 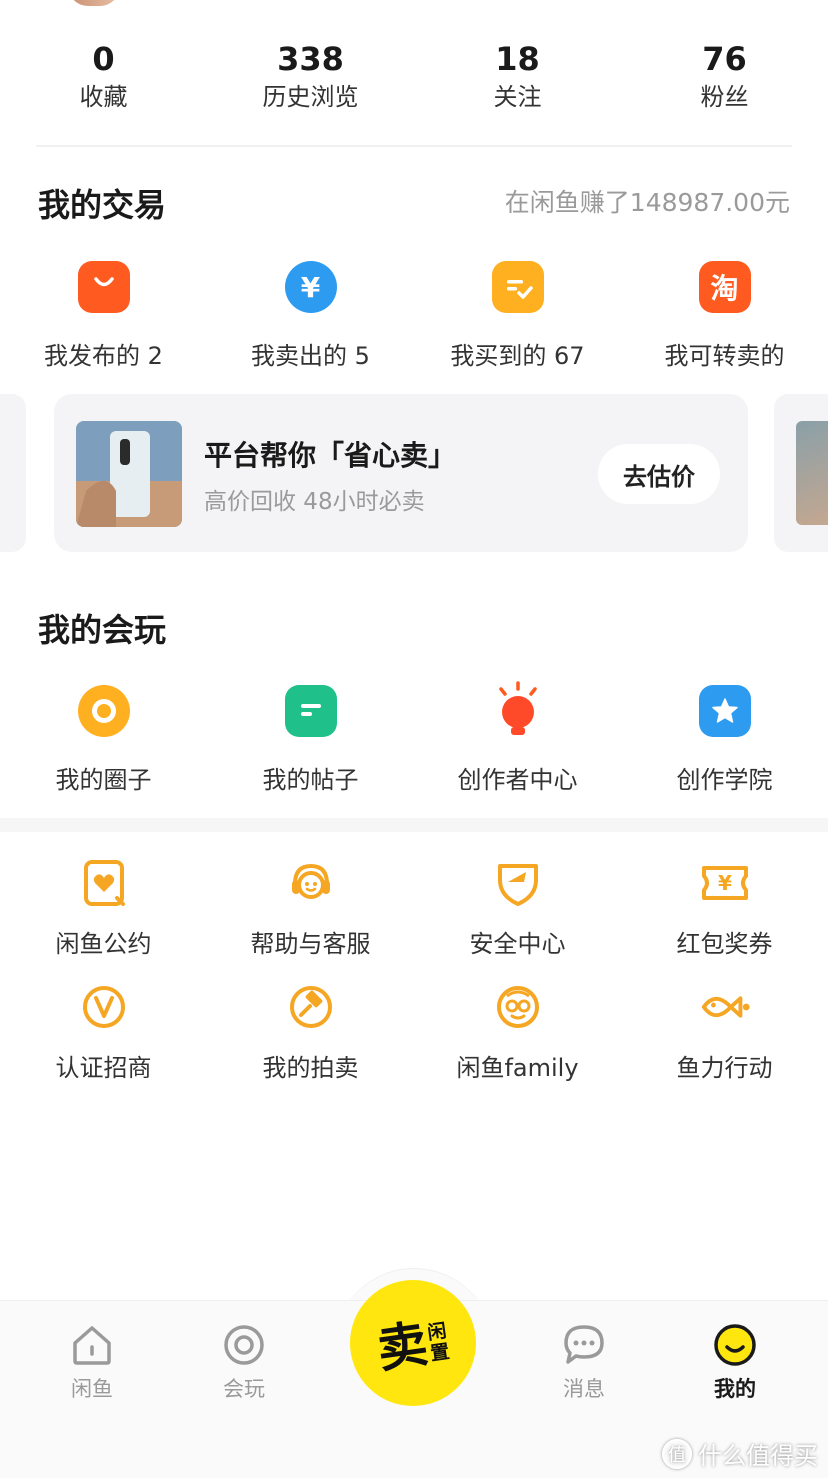 What do you see at coordinates (725, 711) in the screenshot?
I see `star-icon` at bounding box center [725, 711].